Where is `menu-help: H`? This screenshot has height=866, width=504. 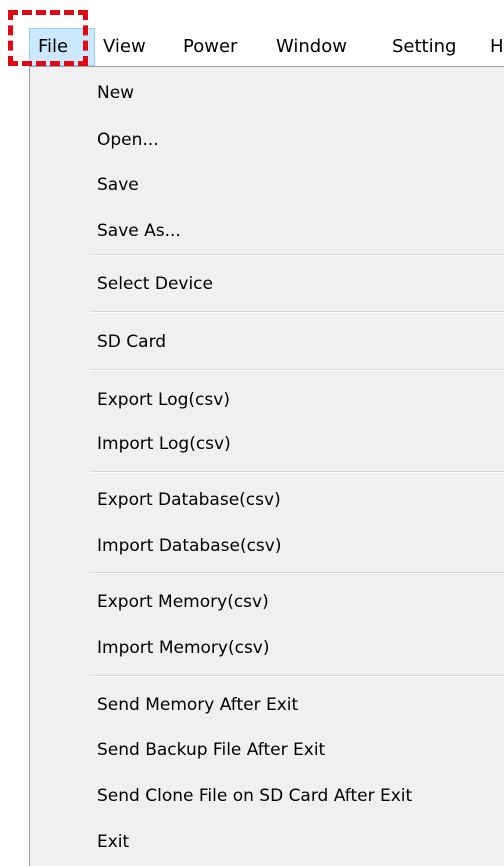 menu-help: H is located at coordinates (497, 47).